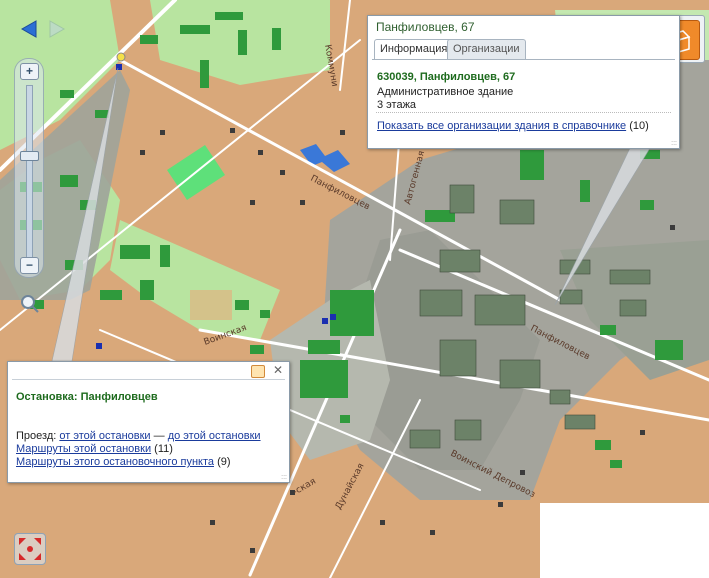 This screenshot has height=578, width=709. Describe the element at coordinates (159, 436) in the screenshot. I see `dash: —` at that location.